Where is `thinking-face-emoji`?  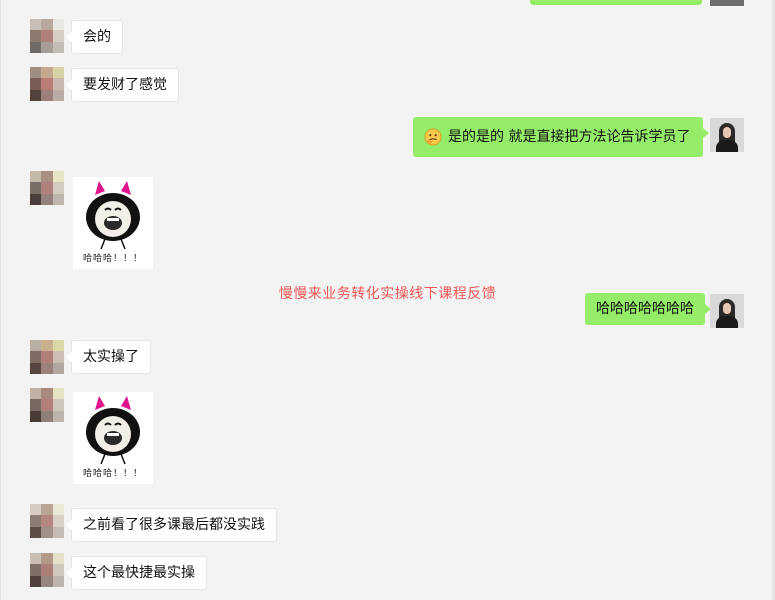 thinking-face-emoji is located at coordinates (433, 137).